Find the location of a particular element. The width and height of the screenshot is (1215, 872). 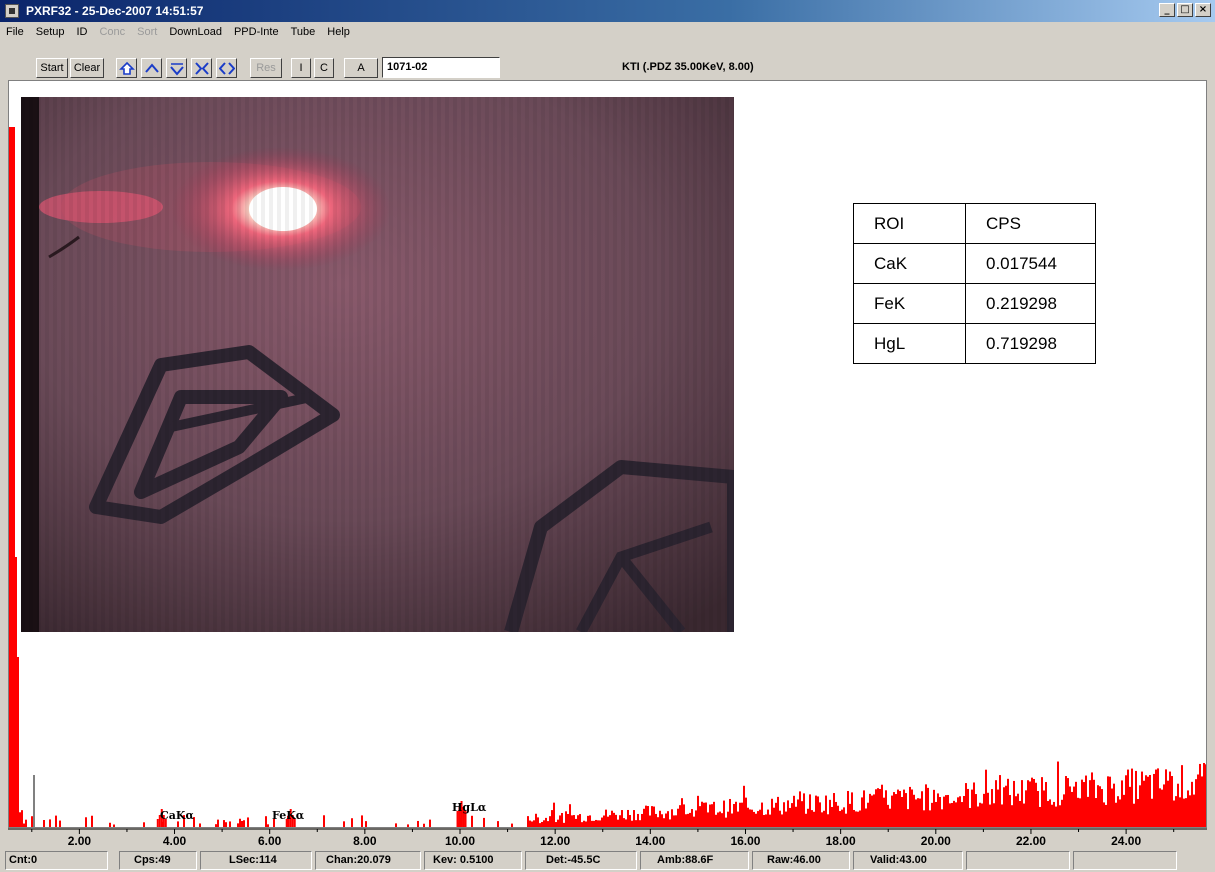

menu-sort: Sort is located at coordinates (147, 32).